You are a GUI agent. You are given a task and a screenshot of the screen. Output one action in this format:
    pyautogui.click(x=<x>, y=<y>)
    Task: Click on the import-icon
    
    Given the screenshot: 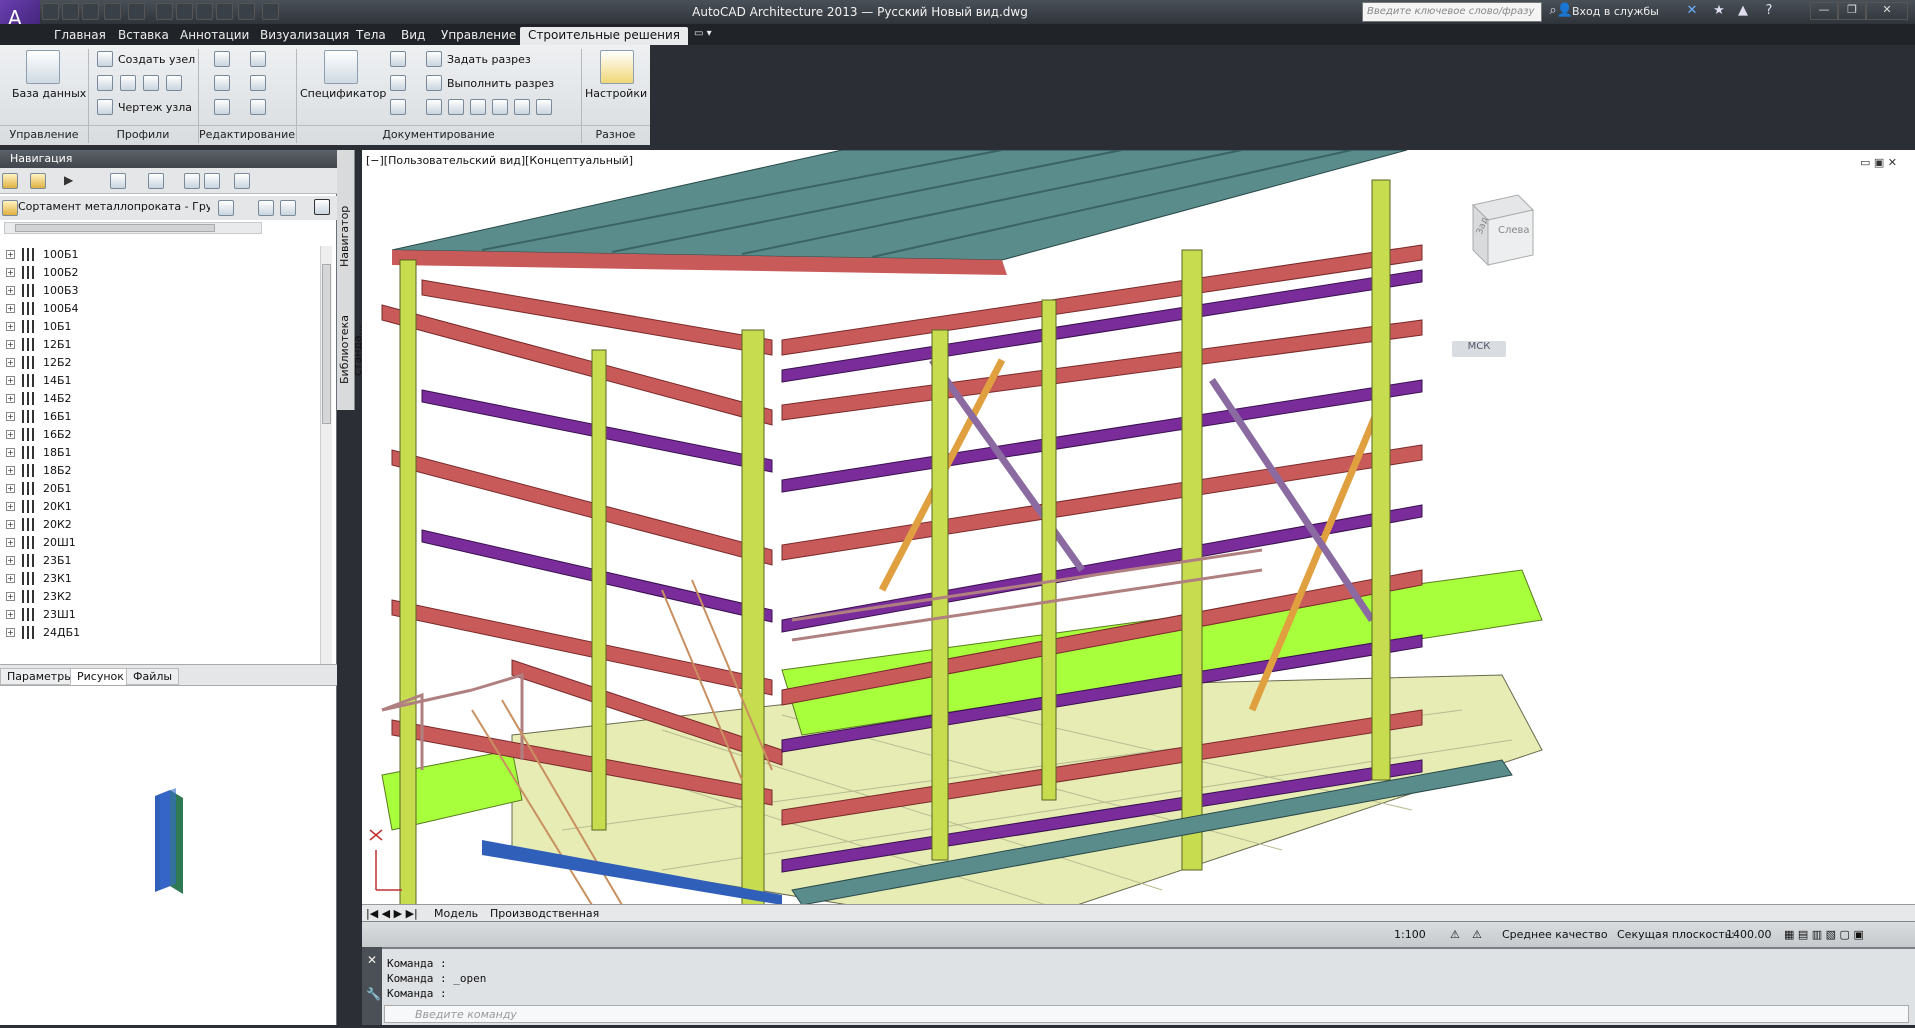 What is the action you would take?
    pyautogui.click(x=38, y=181)
    